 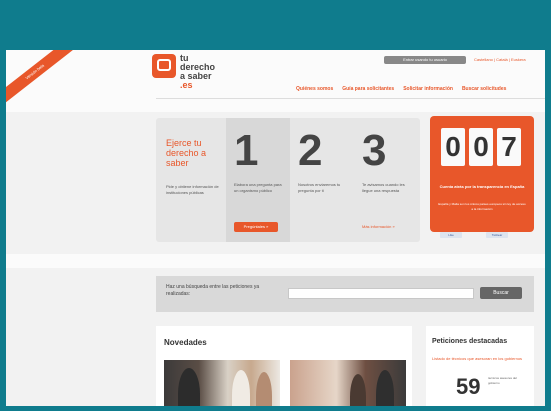 What do you see at coordinates (314, 89) in the screenshot?
I see `nav-item-about: Quiénes somos` at bounding box center [314, 89].